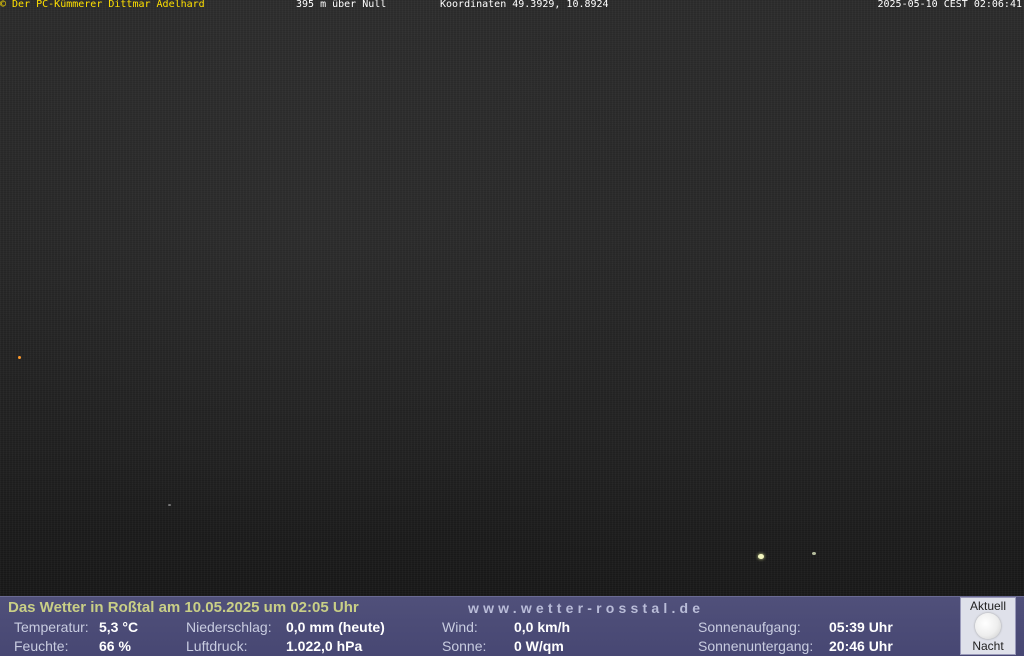 The height and width of the screenshot is (656, 1024). Describe the element at coordinates (341, 5) in the screenshot. I see `altitude-text: 395 m über Null` at that location.